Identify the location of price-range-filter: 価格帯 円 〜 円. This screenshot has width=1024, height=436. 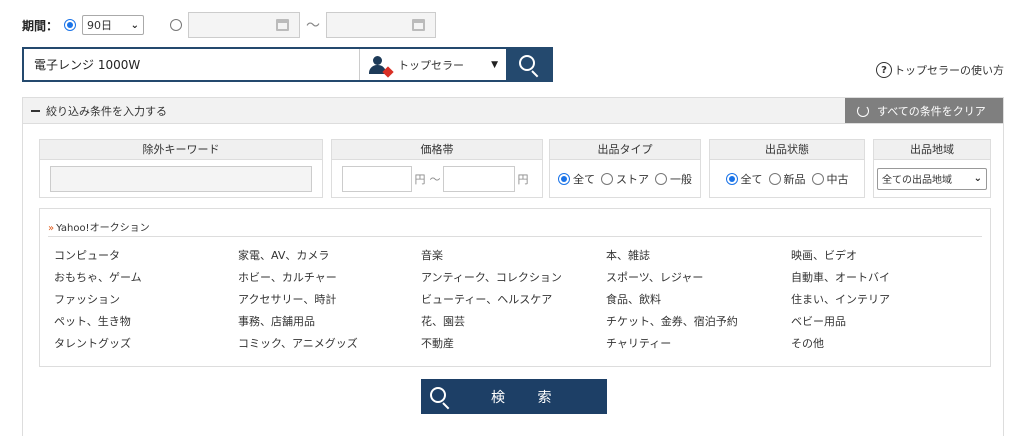
(437, 168).